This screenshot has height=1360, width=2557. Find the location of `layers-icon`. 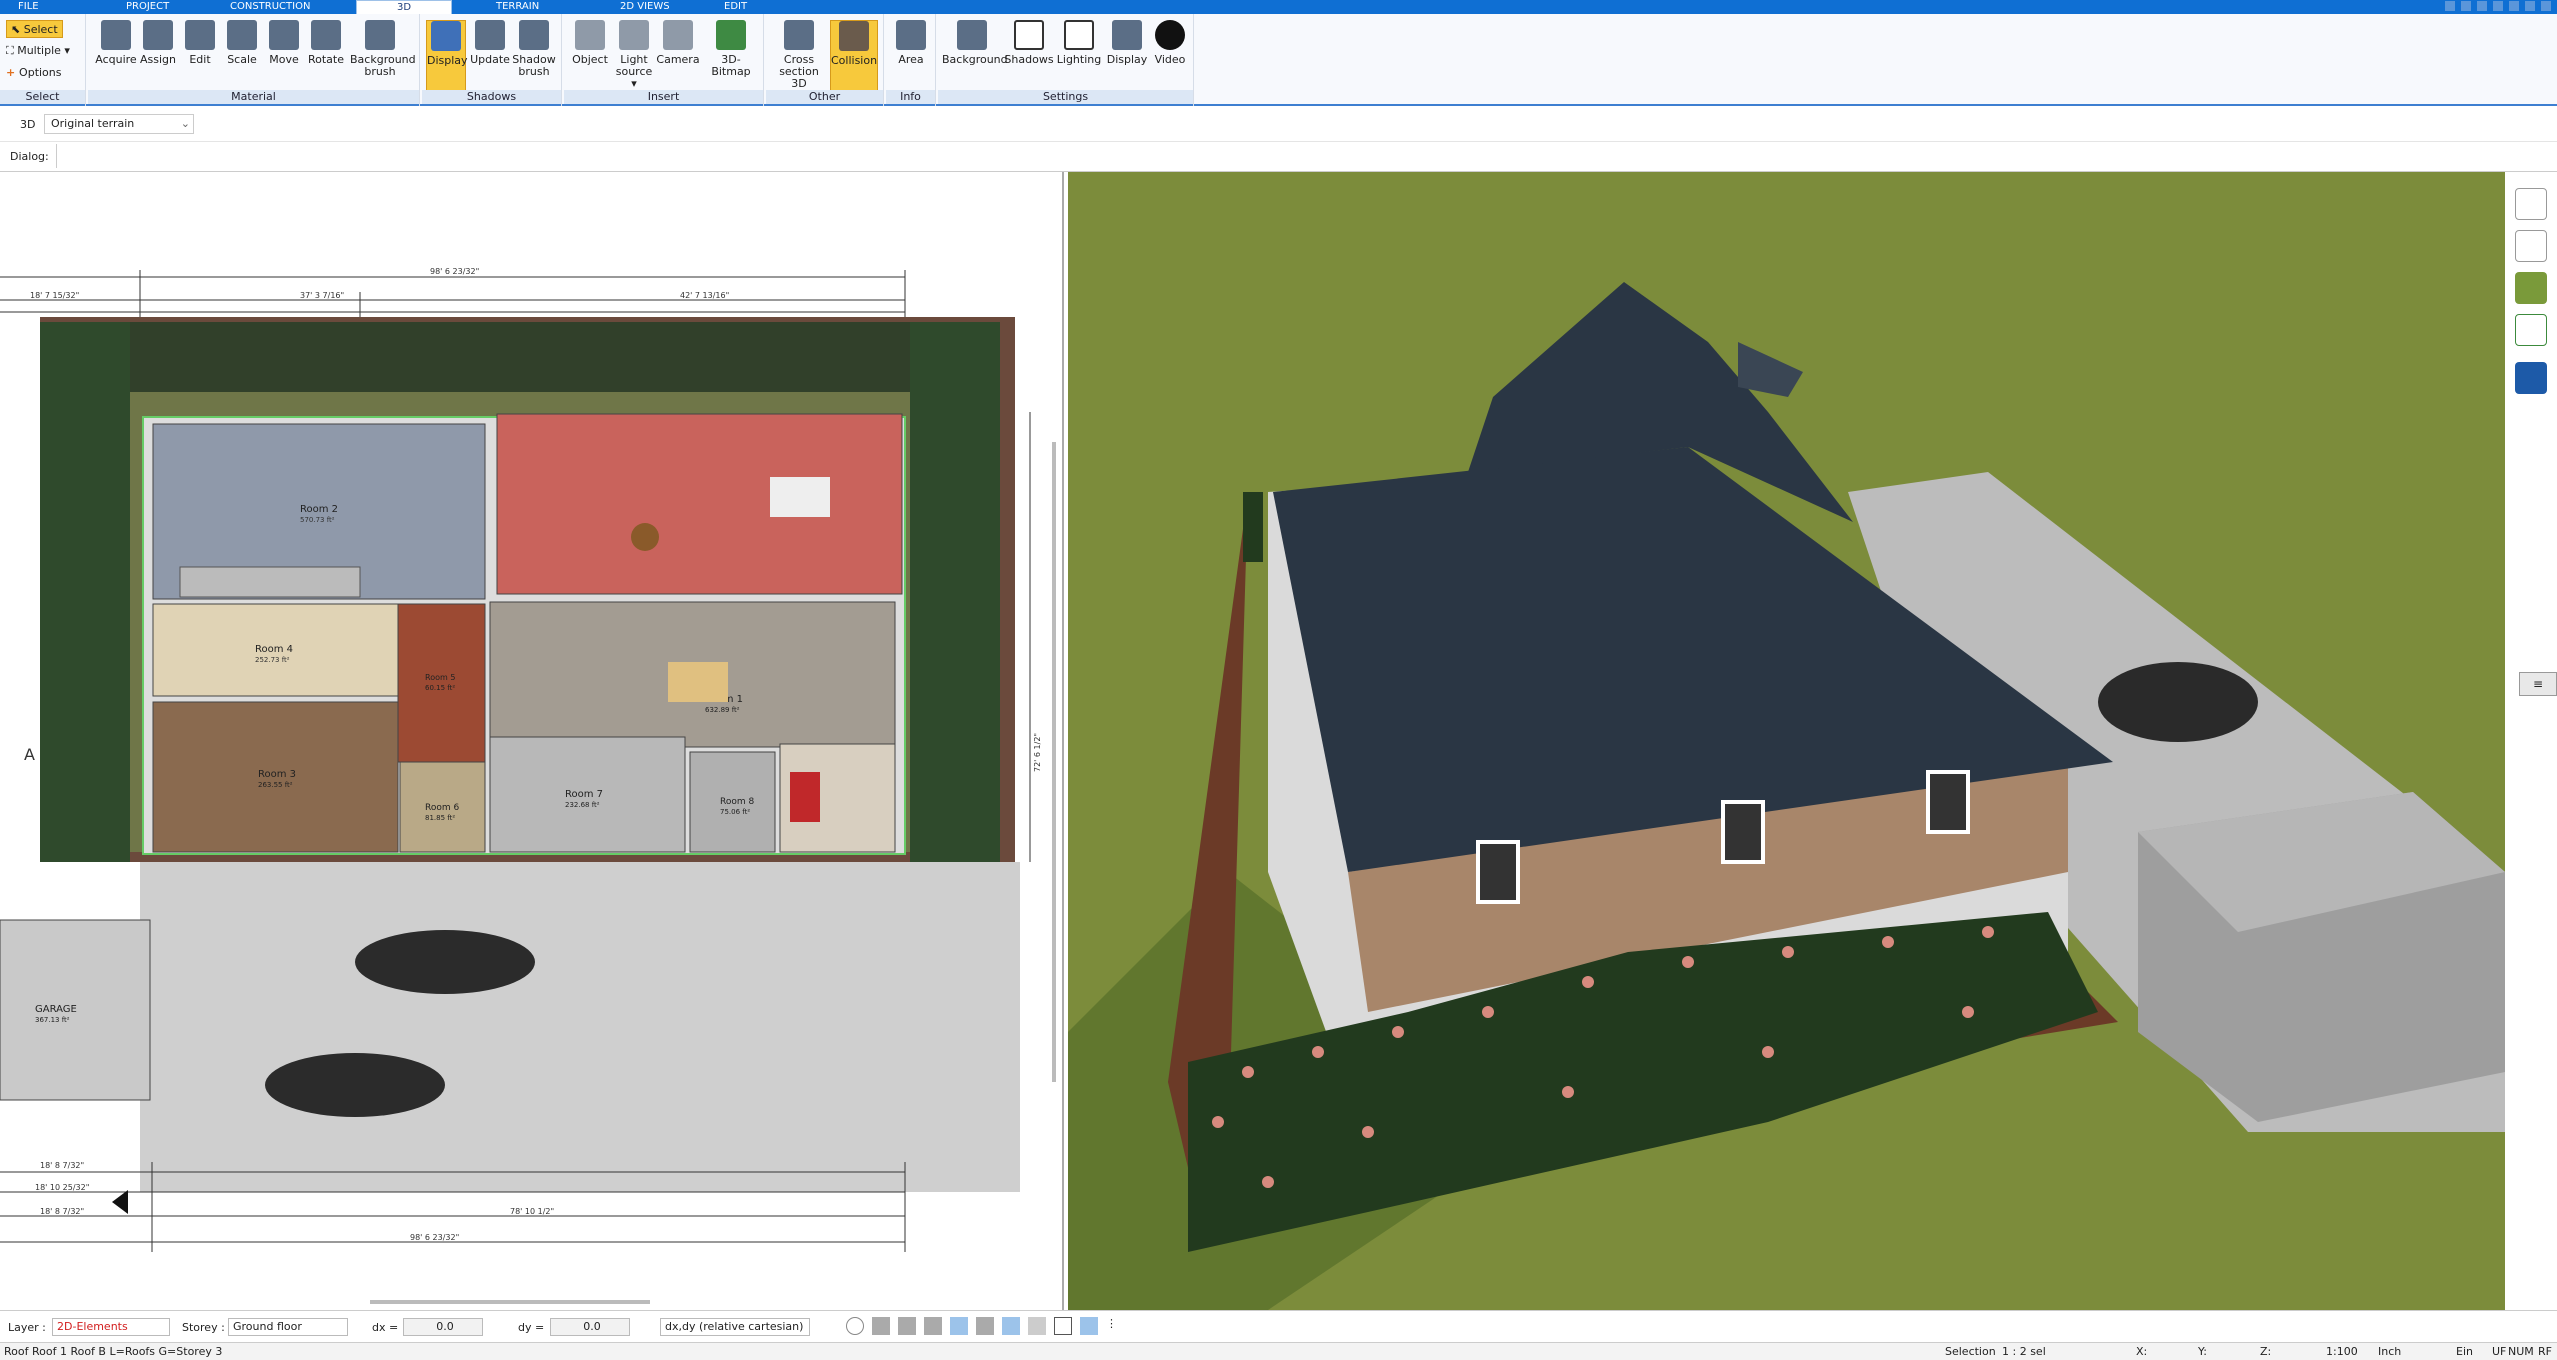

layers-icon is located at coordinates (2531, 204).